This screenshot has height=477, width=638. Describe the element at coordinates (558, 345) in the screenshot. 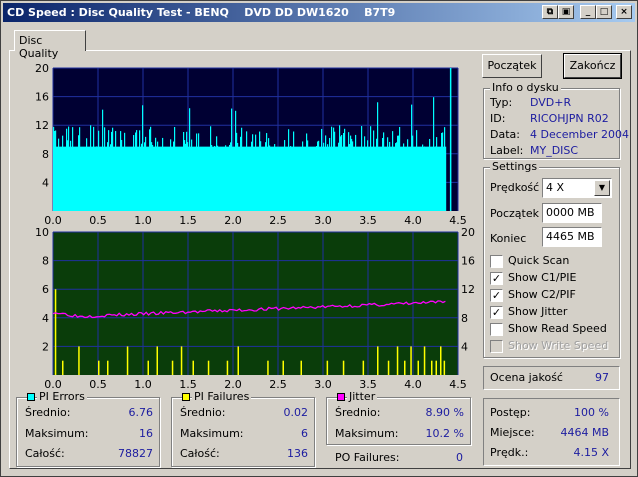

I see `checkbox-label-show-write-speed: Show Write Speed` at that location.